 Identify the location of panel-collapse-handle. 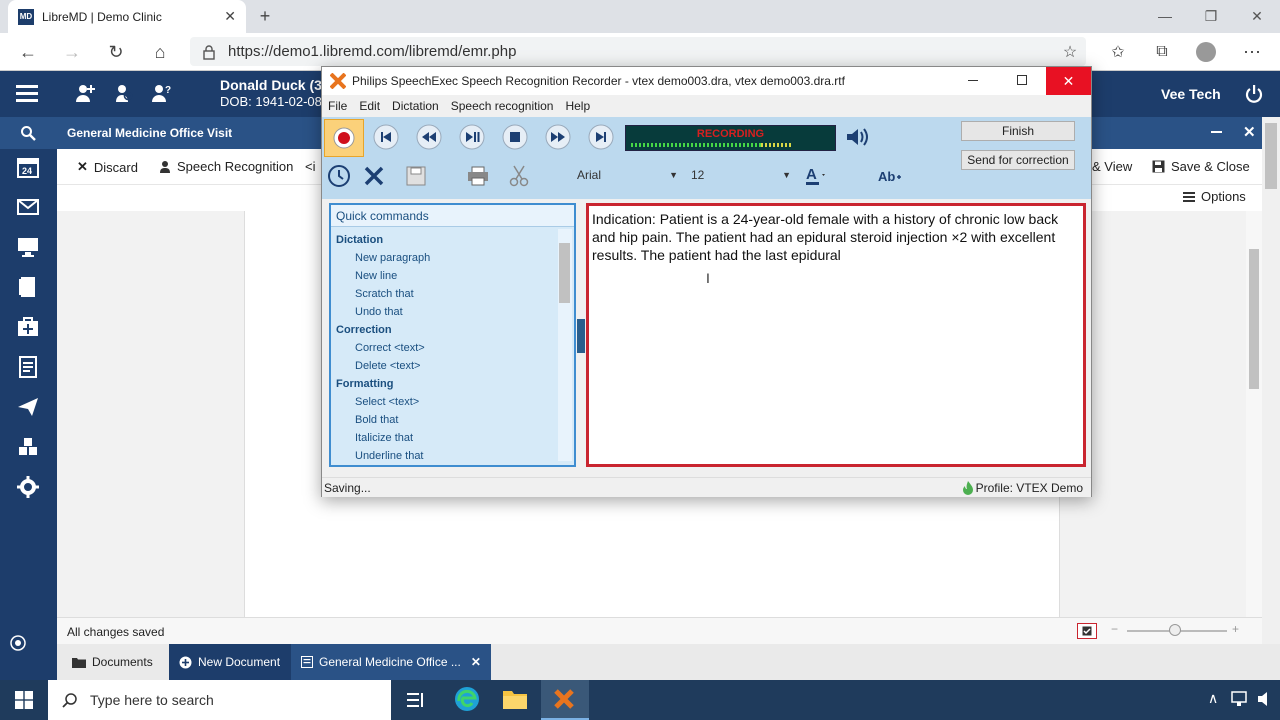
(581, 336).